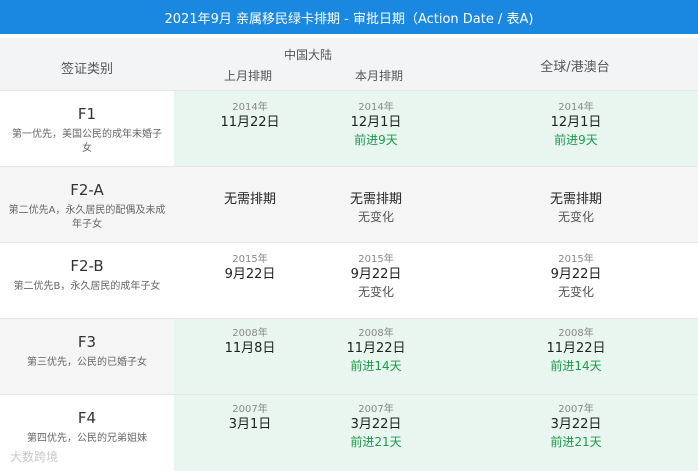 The image size is (698, 471). What do you see at coordinates (87, 190) in the screenshot?
I see `category-code: F2-A` at bounding box center [87, 190].